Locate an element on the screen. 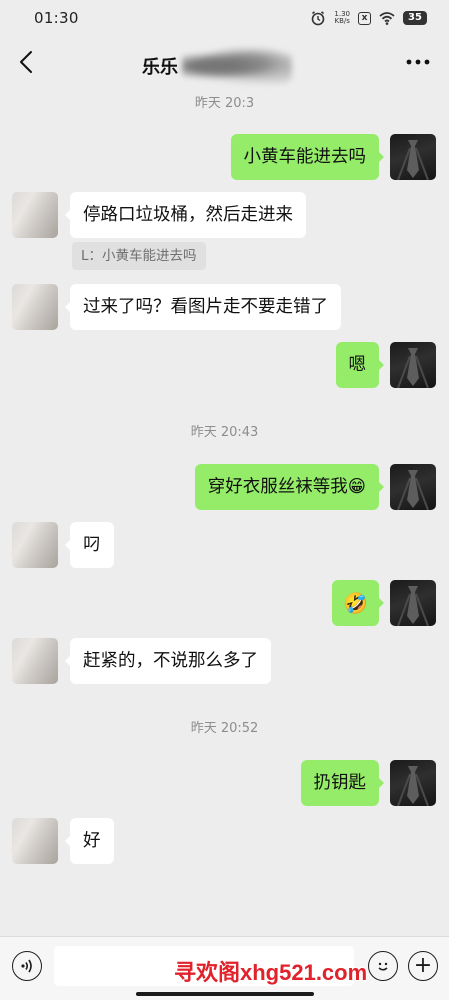  message-bubble-outgoing: 小黄车能进去吗 is located at coordinates (307, 157).